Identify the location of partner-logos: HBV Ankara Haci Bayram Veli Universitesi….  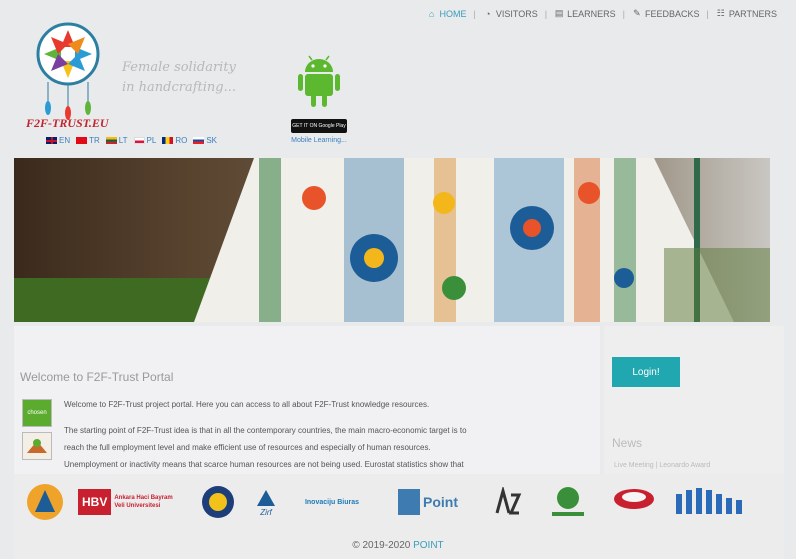
(387, 502).